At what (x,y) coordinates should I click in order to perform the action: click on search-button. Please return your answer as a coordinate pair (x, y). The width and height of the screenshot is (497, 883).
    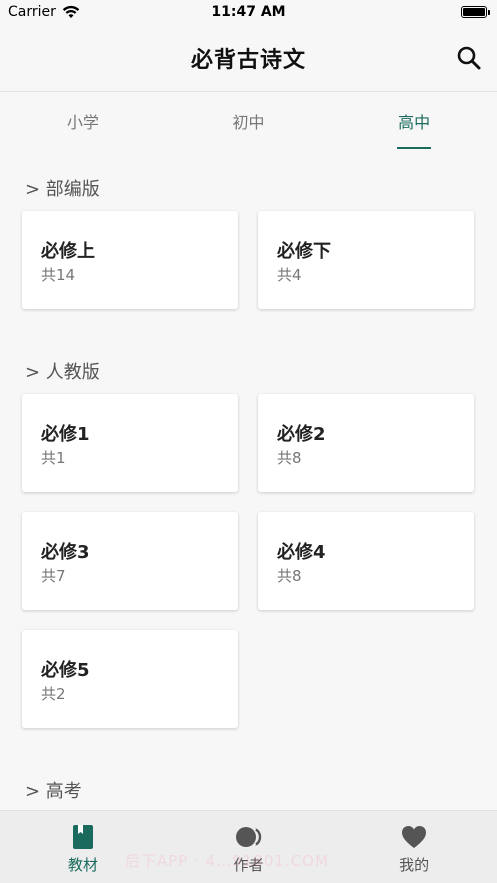
    Looking at the image, I should click on (469, 58).